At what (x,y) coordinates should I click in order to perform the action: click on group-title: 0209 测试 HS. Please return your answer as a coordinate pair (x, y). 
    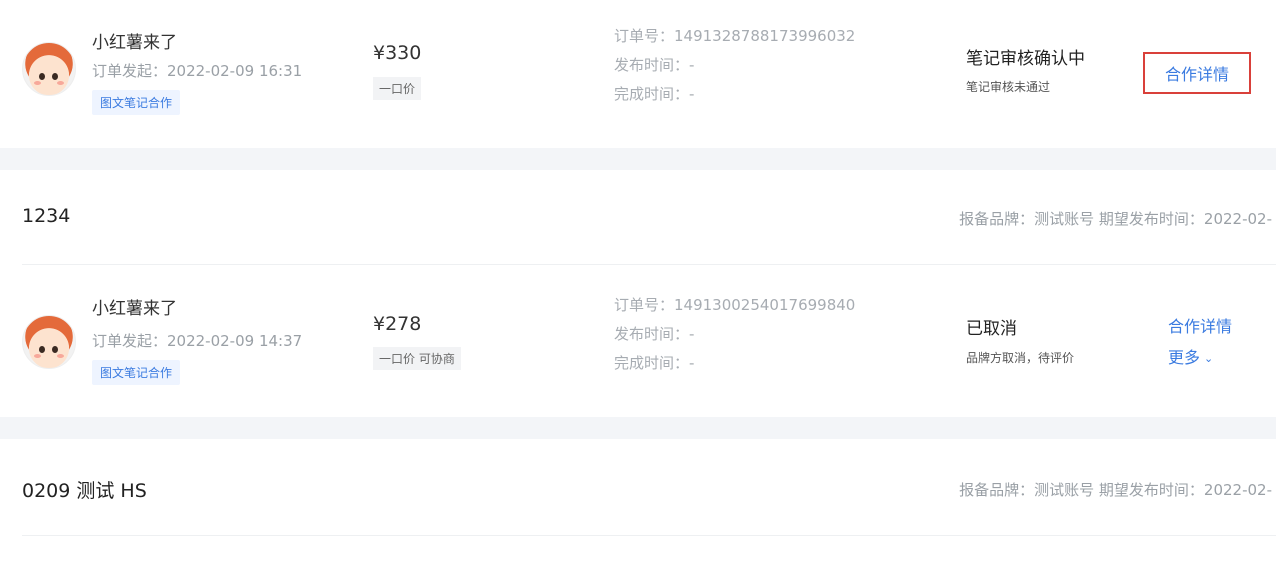
    Looking at the image, I should click on (84, 491).